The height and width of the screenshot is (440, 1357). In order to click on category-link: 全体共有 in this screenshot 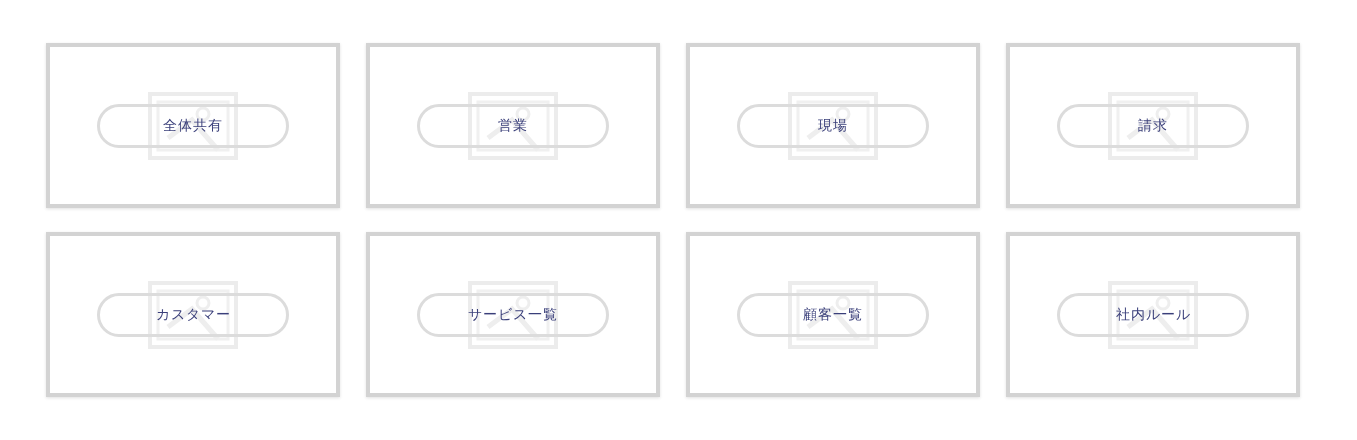, I will do `click(193, 125)`.